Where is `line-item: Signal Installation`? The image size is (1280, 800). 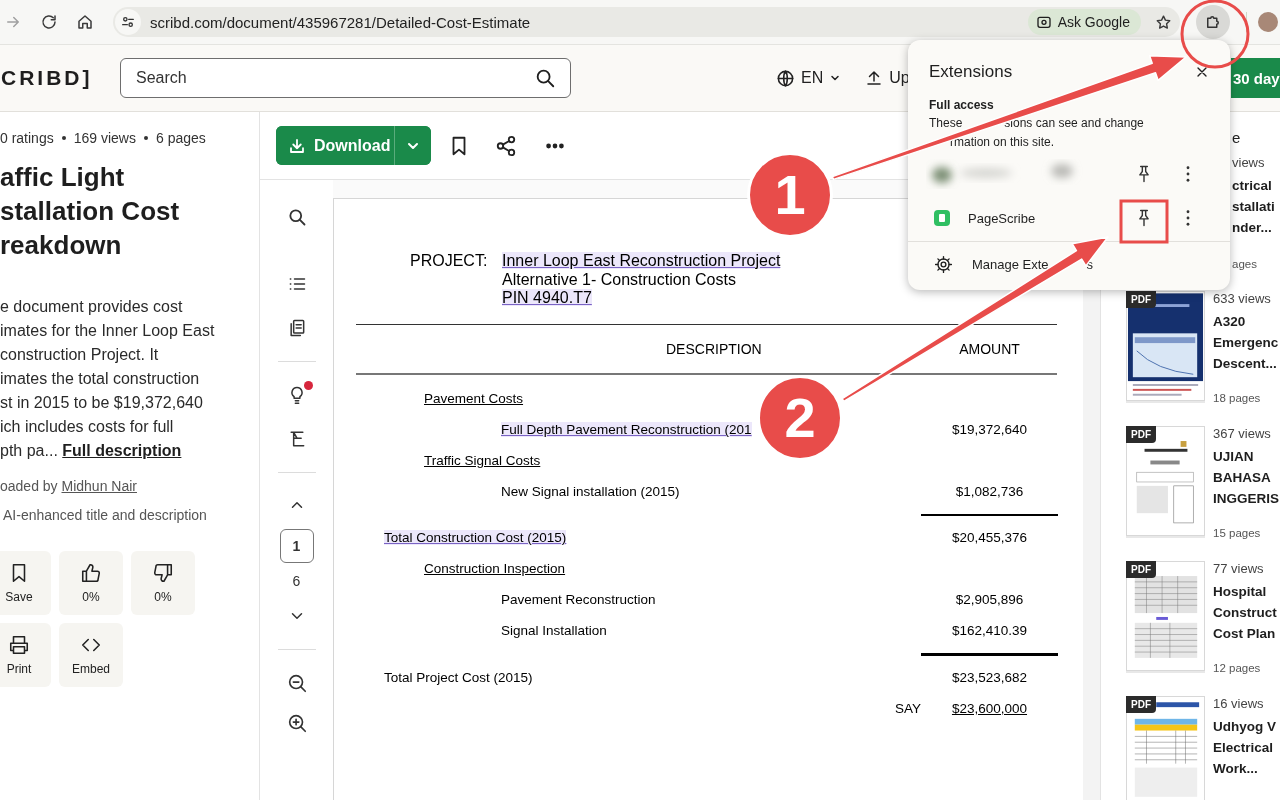 line-item: Signal Installation is located at coordinates (554, 630).